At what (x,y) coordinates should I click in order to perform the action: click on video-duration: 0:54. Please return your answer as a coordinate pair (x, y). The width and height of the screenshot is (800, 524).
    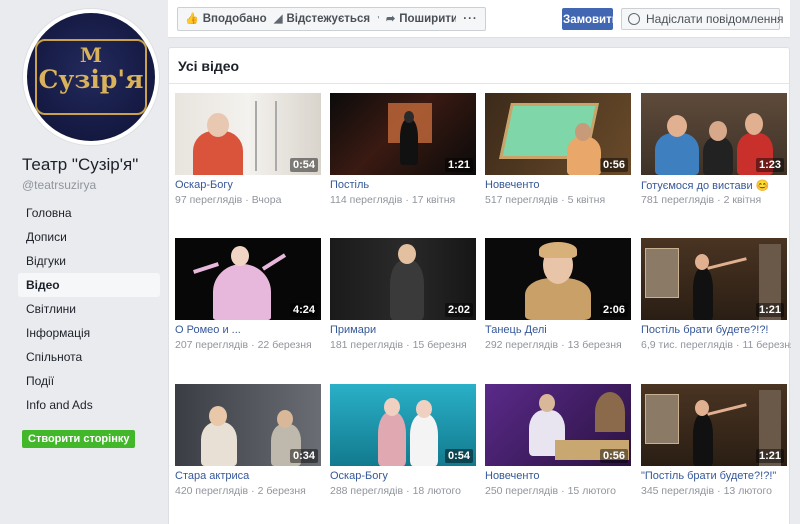
    Looking at the image, I should click on (303, 165).